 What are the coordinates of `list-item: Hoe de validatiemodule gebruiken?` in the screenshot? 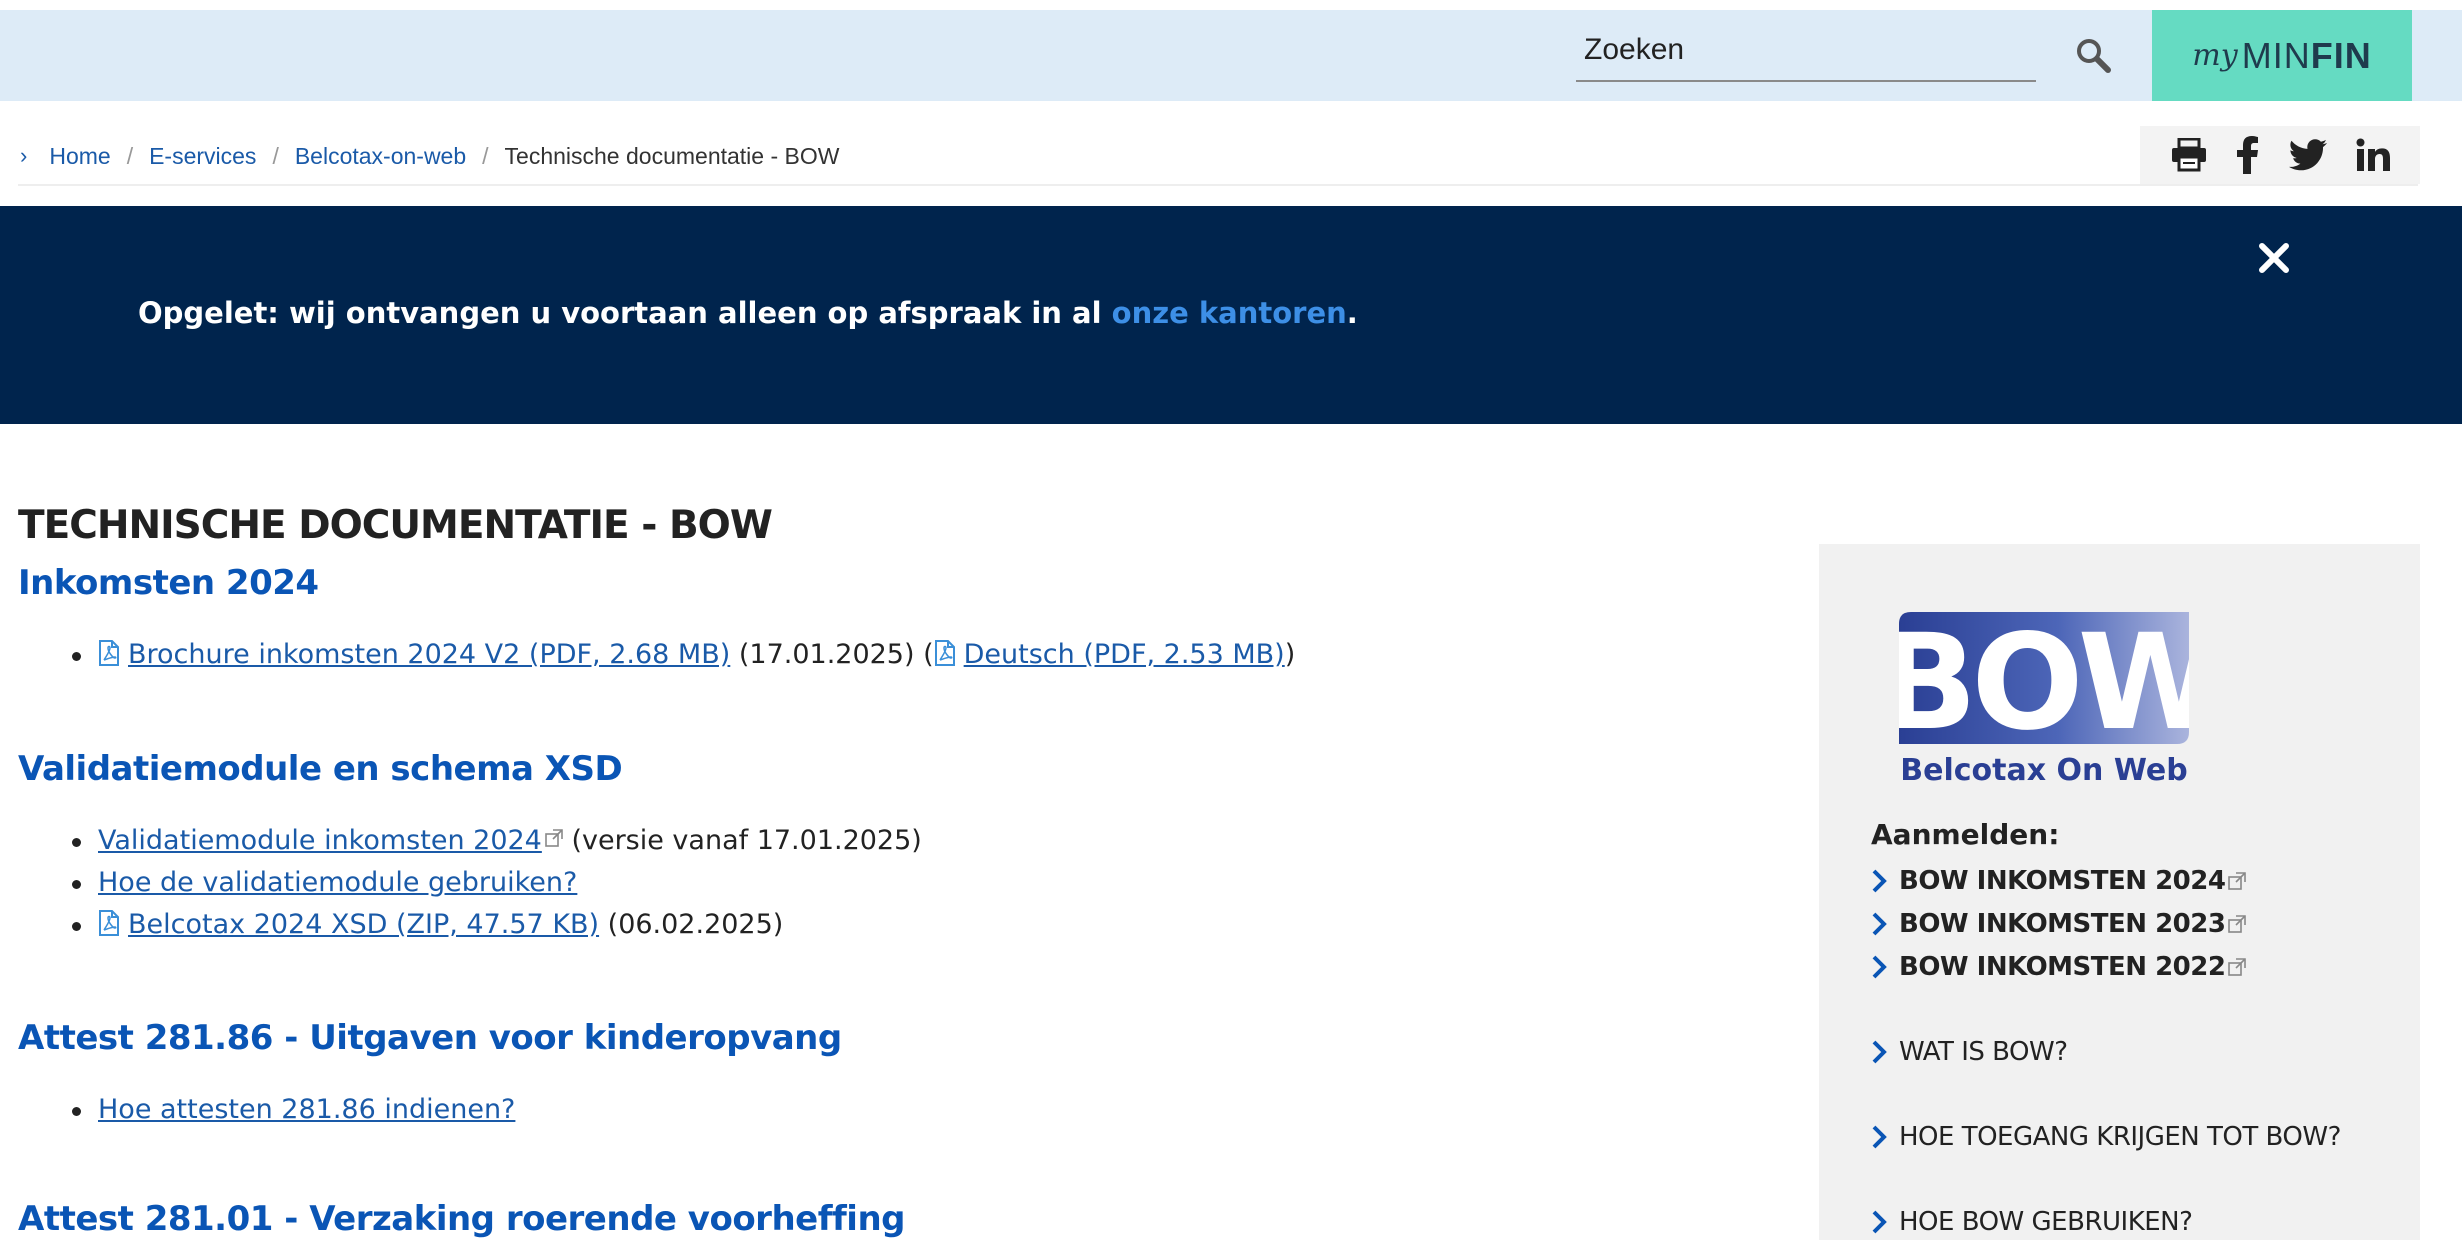 It's located at (496, 883).